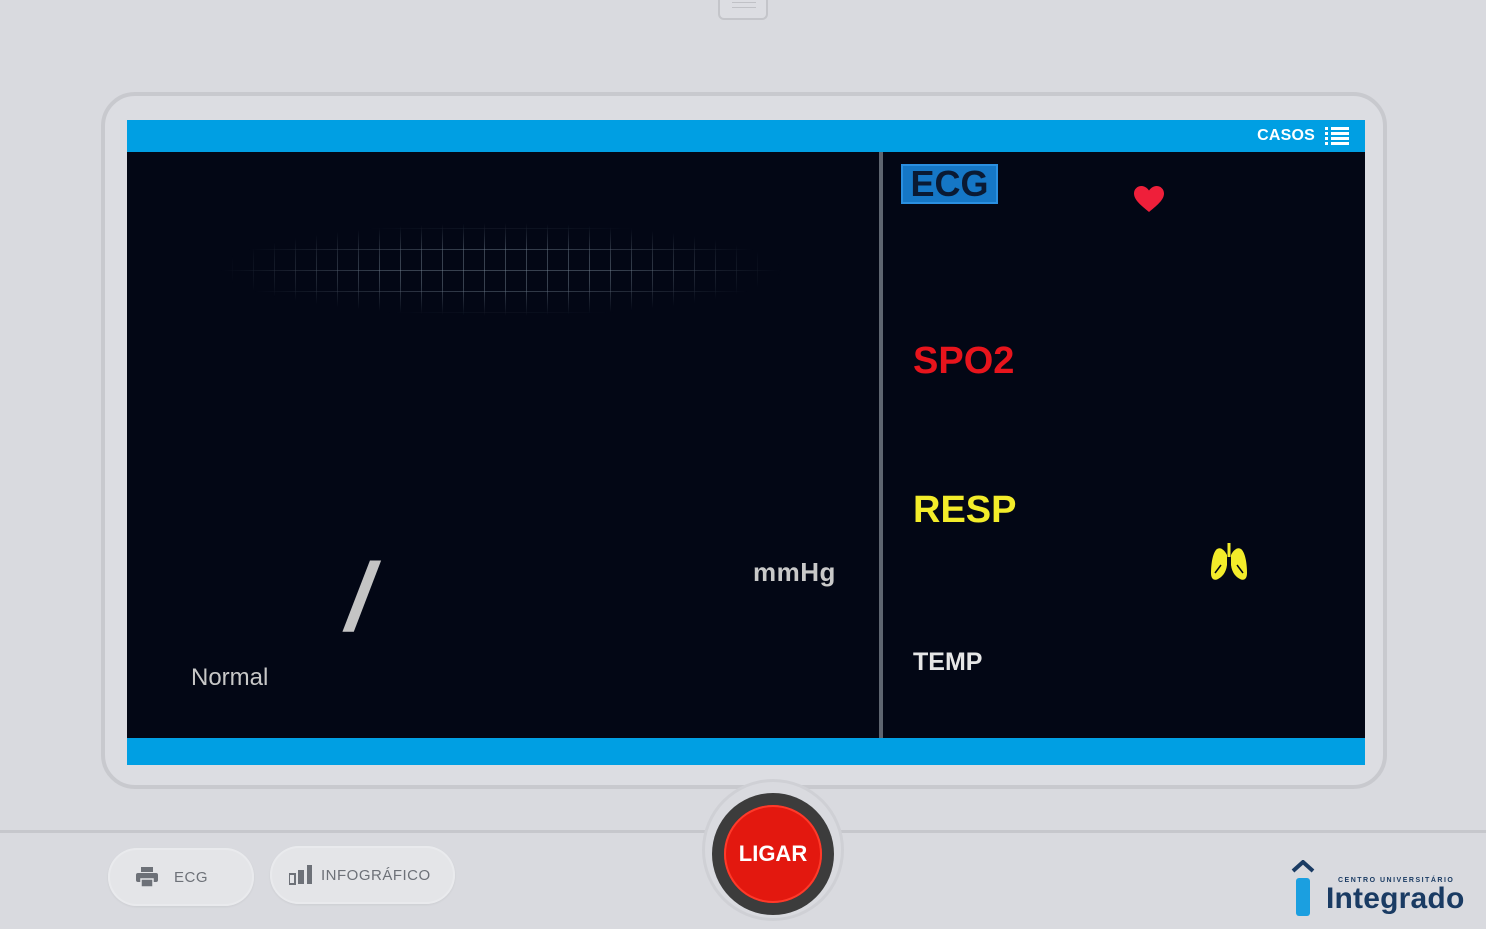 This screenshot has width=1486, height=929. What do you see at coordinates (1229, 561) in the screenshot?
I see `lungs-icon` at bounding box center [1229, 561].